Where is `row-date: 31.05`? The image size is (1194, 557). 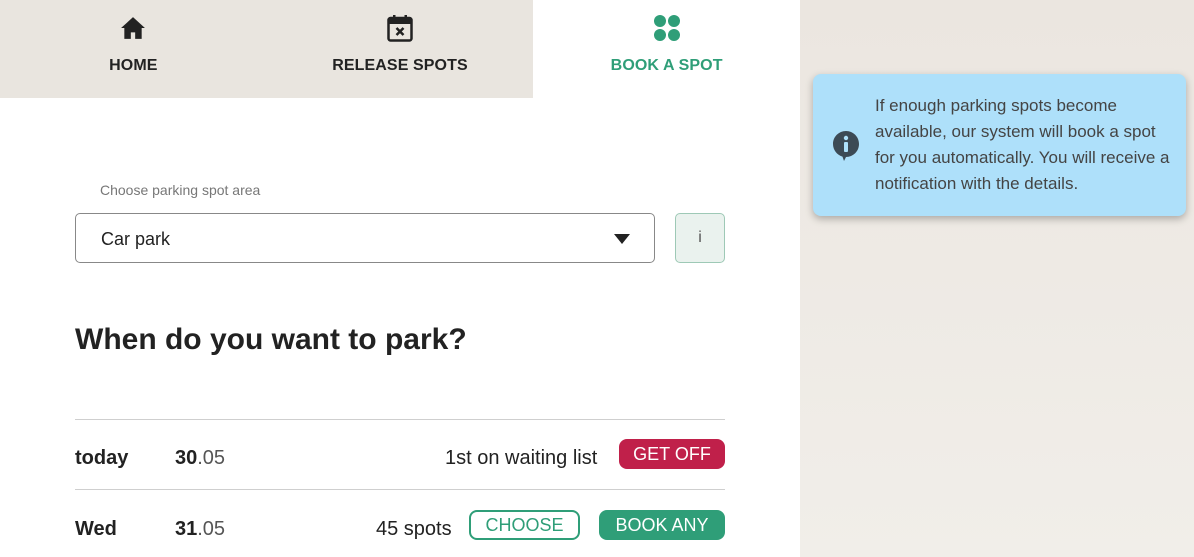
row-date: 31.05 is located at coordinates (200, 529).